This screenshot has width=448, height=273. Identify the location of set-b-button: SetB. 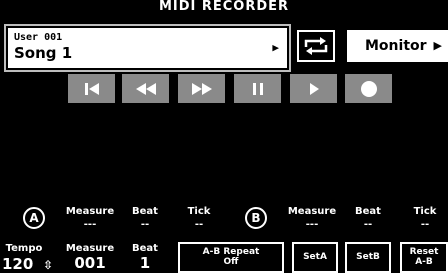
(368, 257).